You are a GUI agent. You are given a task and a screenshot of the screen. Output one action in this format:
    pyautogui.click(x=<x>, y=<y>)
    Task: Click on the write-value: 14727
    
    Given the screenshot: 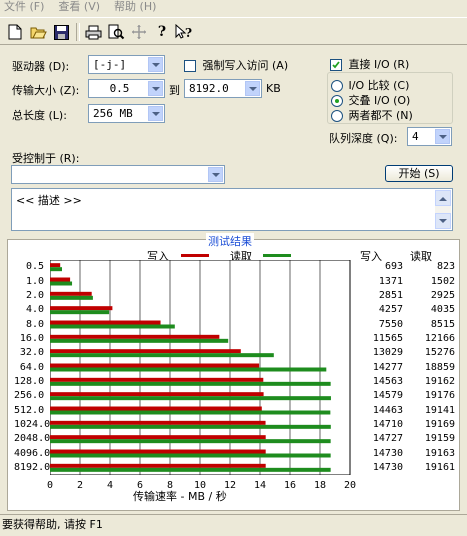 What is the action you would take?
    pyautogui.click(x=387, y=439)
    